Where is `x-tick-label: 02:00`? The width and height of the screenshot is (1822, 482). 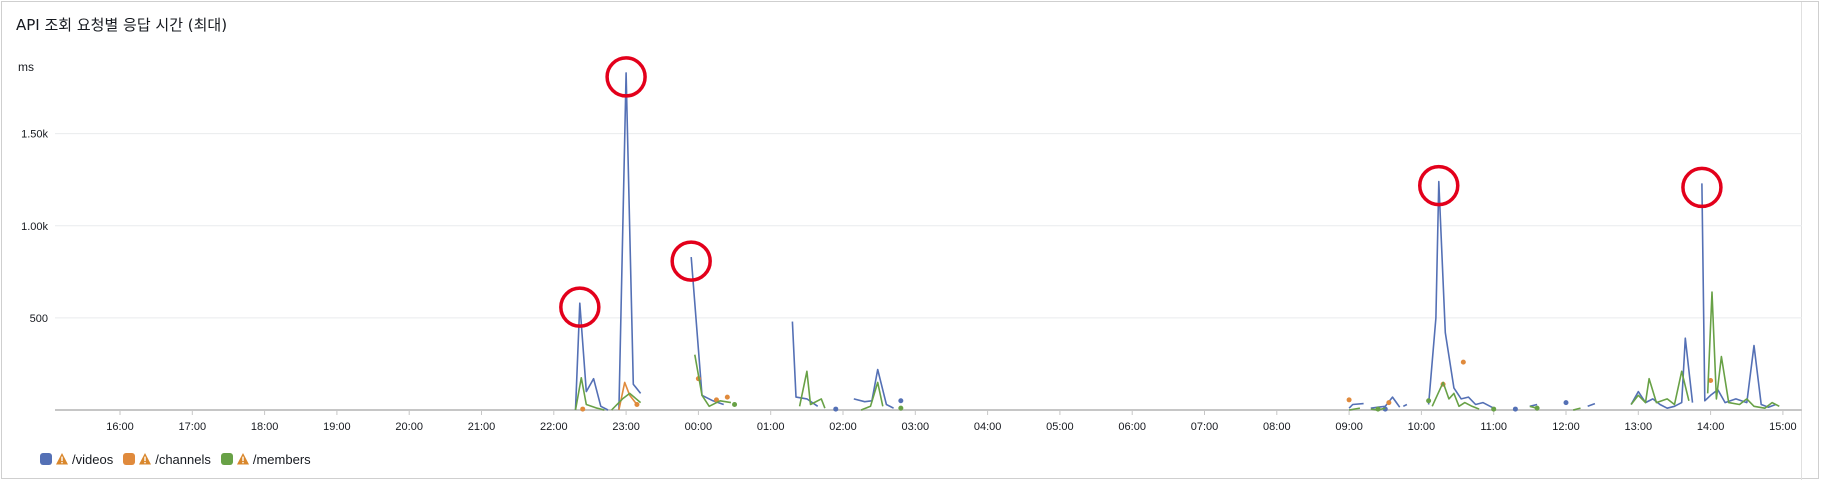 x-tick-label: 02:00 is located at coordinates (843, 427).